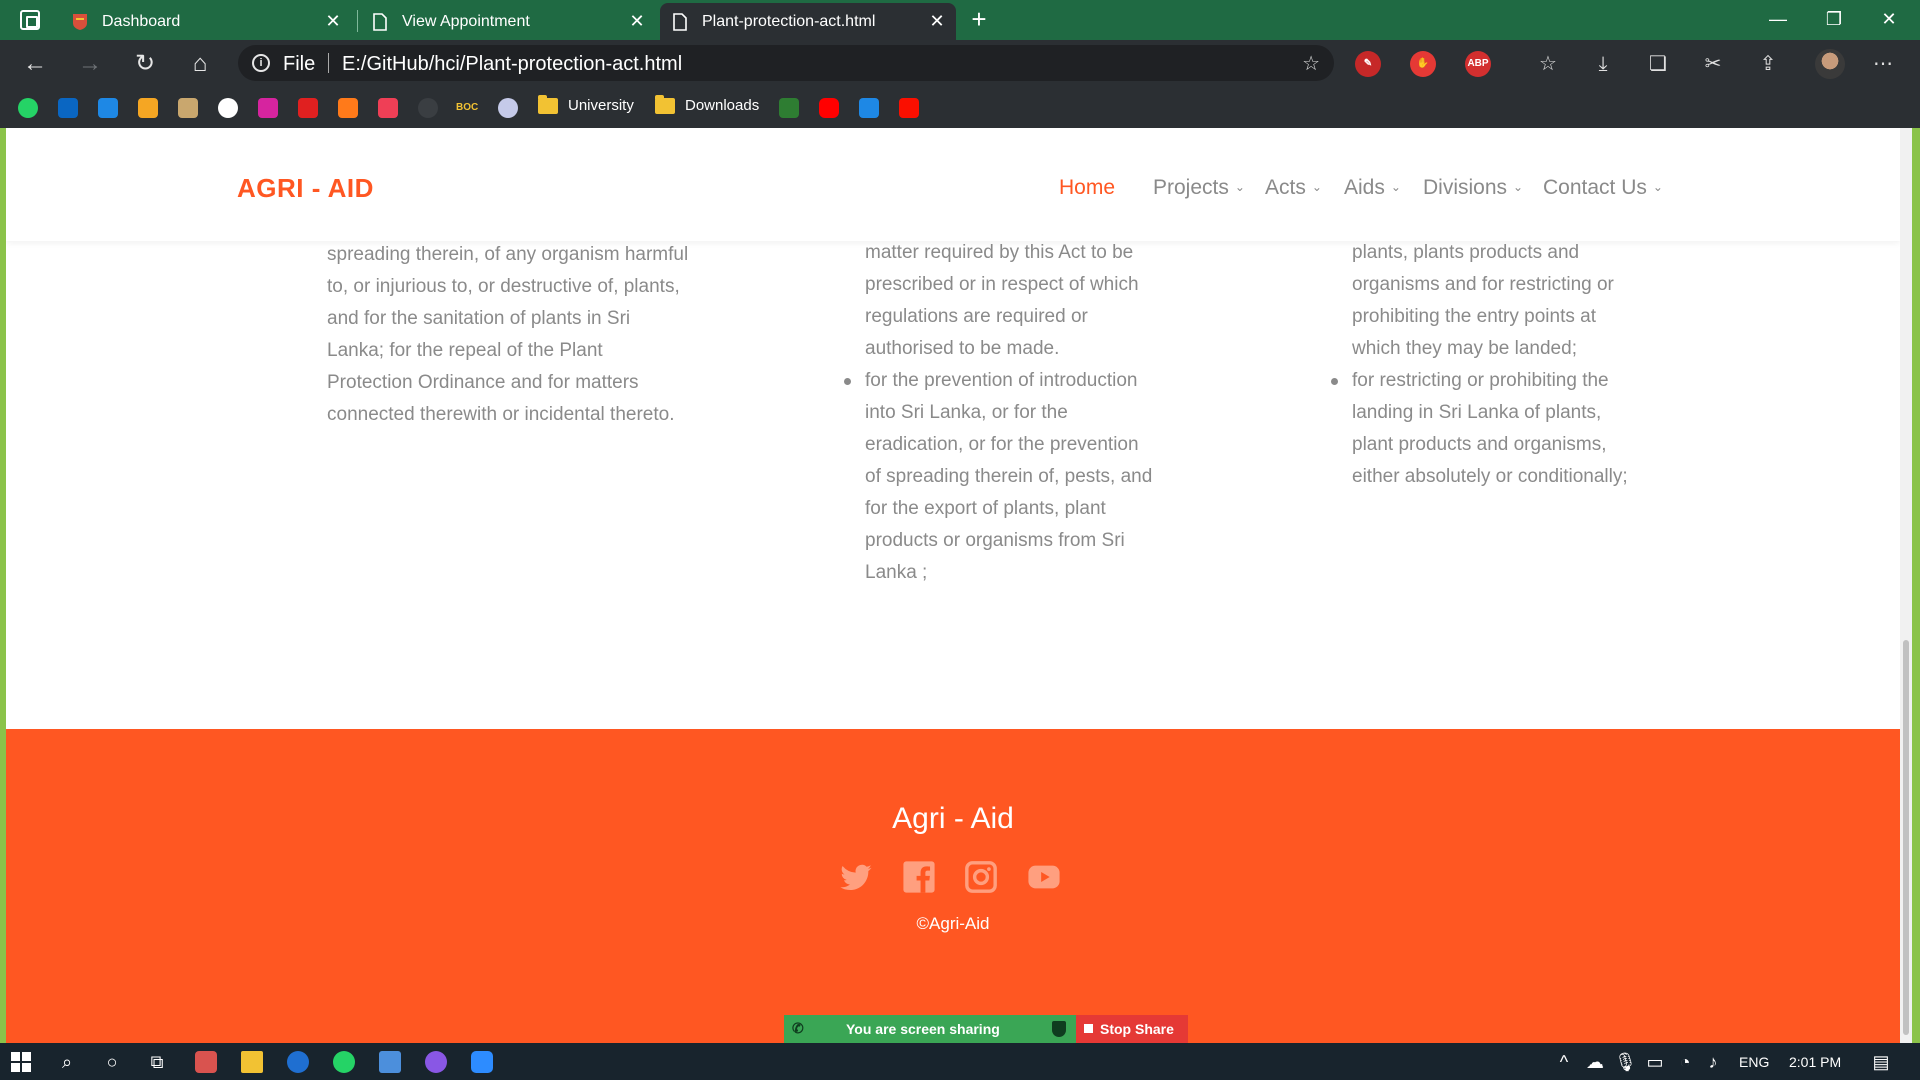  I want to click on back-button: ←, so click(35, 65).